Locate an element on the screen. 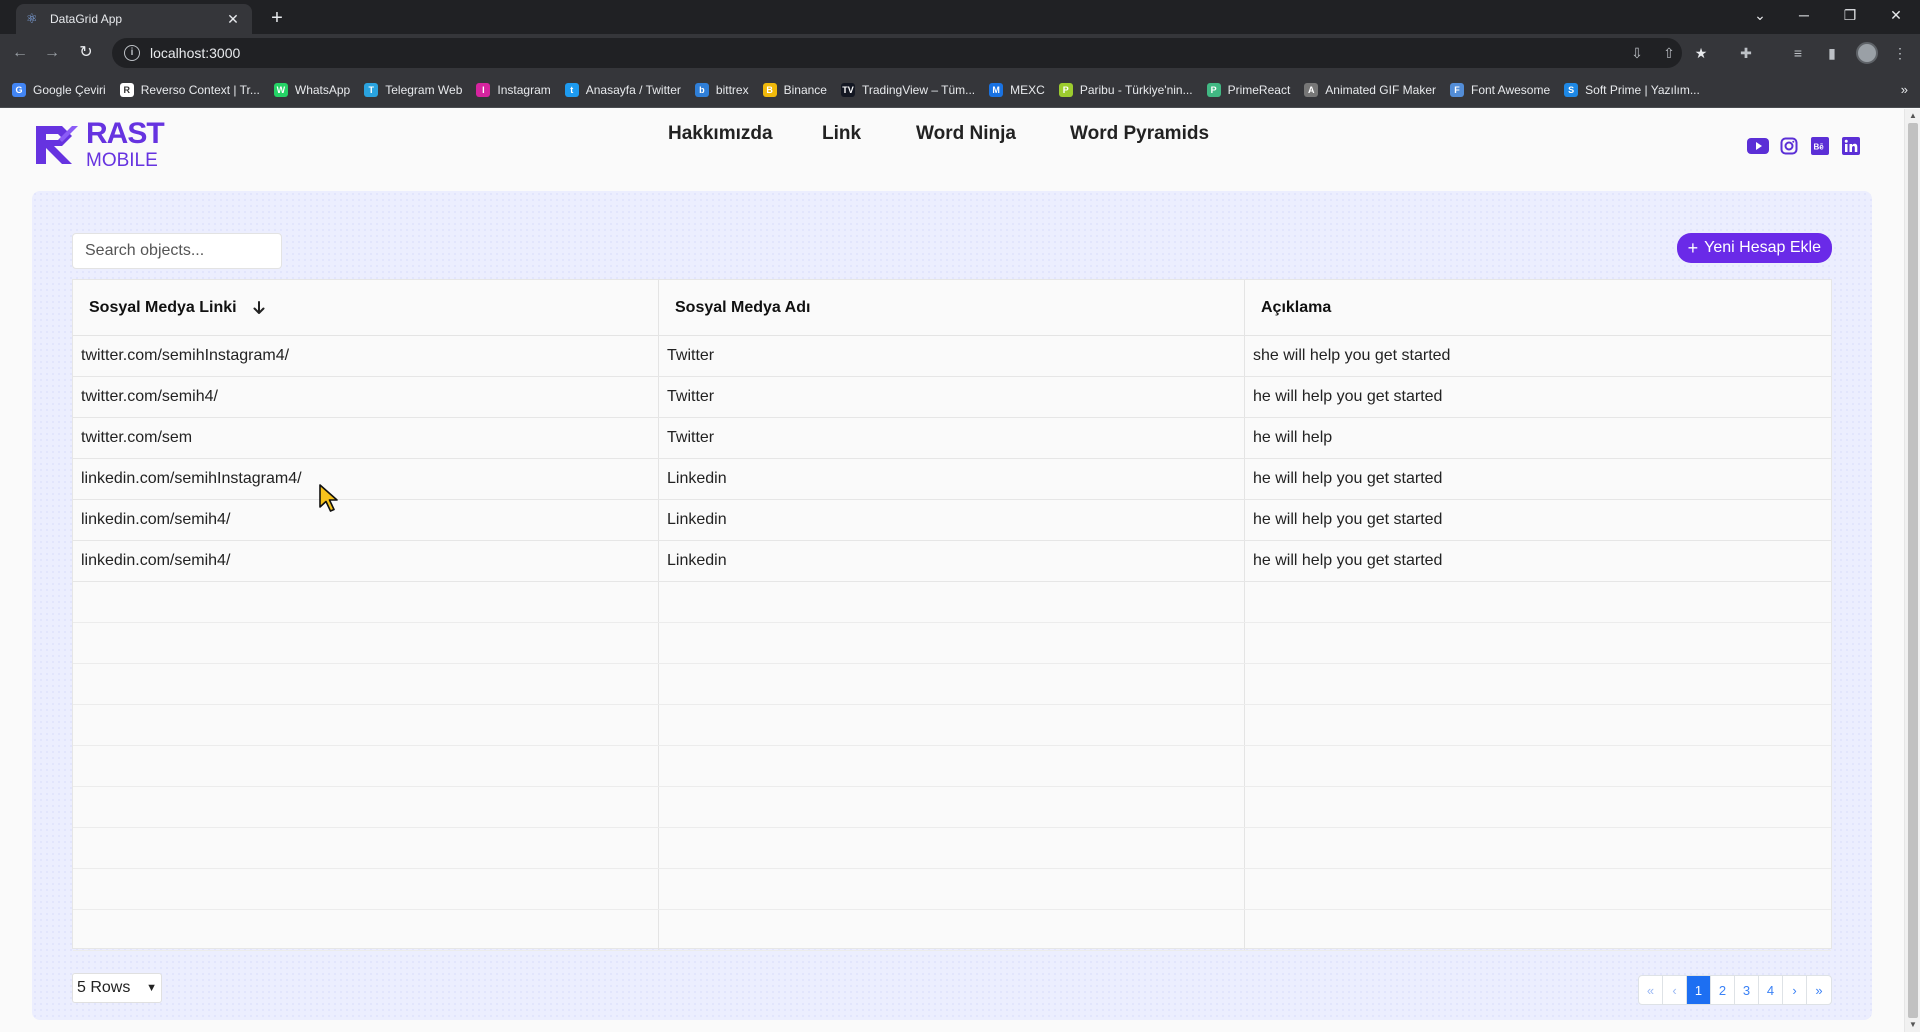  bookmark-item: A Animated GIF Maker is located at coordinates (1370, 89).